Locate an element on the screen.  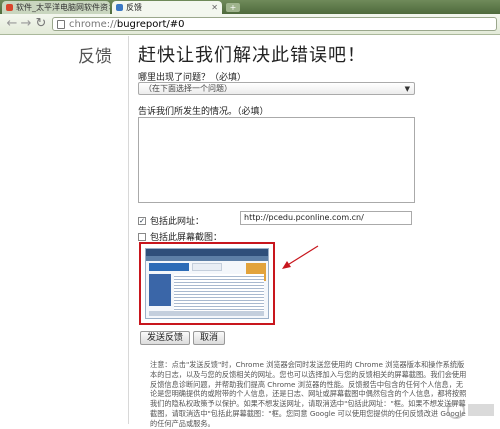
address-bar: chrome:// bugreport/#0 is located at coordinates (274, 24).